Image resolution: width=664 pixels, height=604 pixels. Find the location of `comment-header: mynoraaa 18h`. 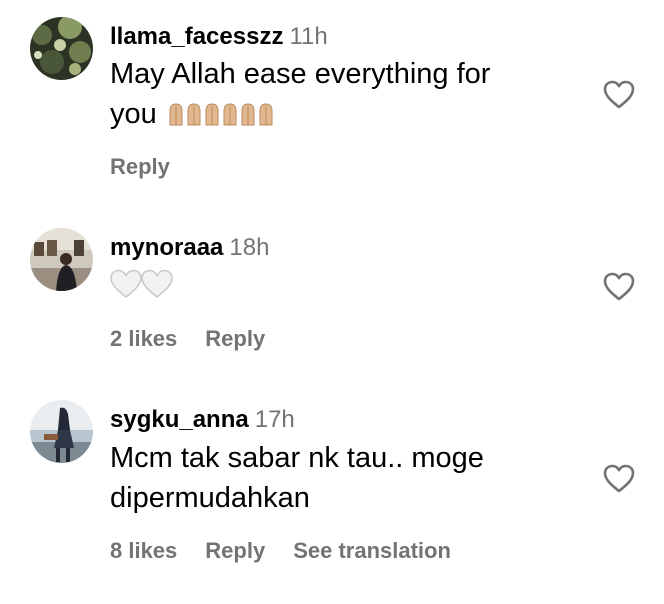

comment-header: mynoraaa 18h is located at coordinates (189, 248).